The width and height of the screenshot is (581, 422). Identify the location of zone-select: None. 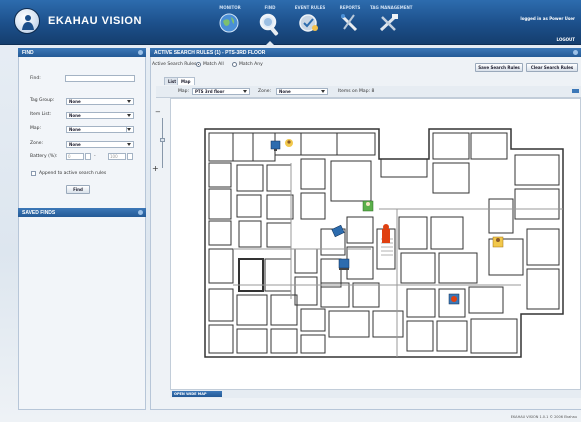
(100, 144).